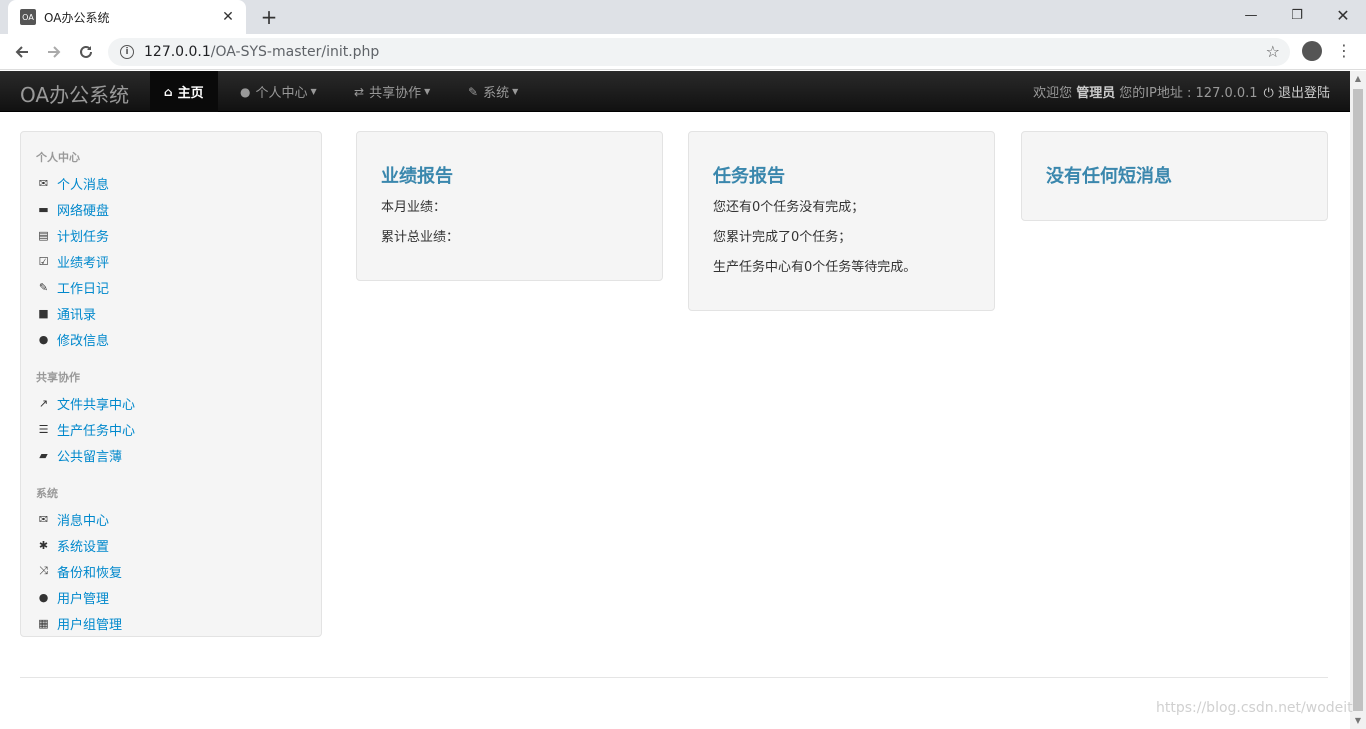 The height and width of the screenshot is (729, 1366). I want to click on close-window-icon: ✕, so click(1343, 15).